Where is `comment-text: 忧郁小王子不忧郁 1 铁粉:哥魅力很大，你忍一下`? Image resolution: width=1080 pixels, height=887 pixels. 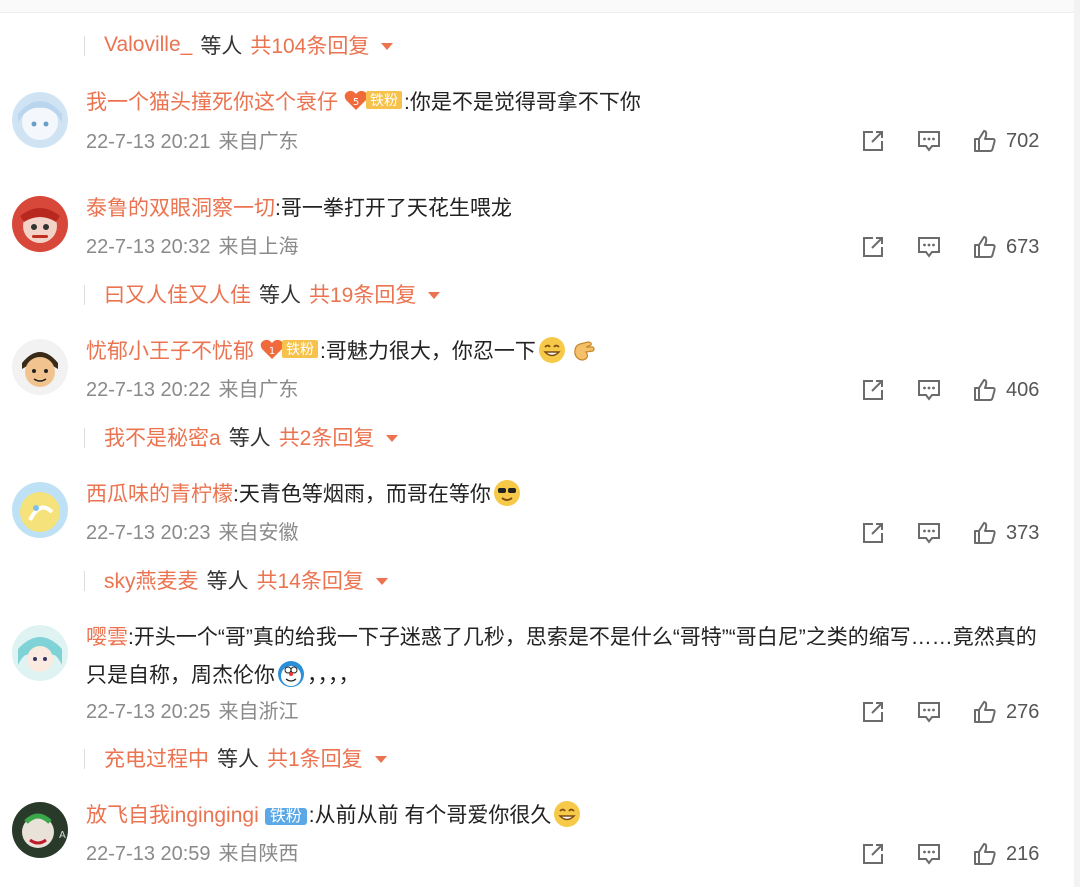 comment-text: 忧郁小王子不忧郁 1 铁粉:哥魅力很大，你忍一下 is located at coordinates (566, 352).